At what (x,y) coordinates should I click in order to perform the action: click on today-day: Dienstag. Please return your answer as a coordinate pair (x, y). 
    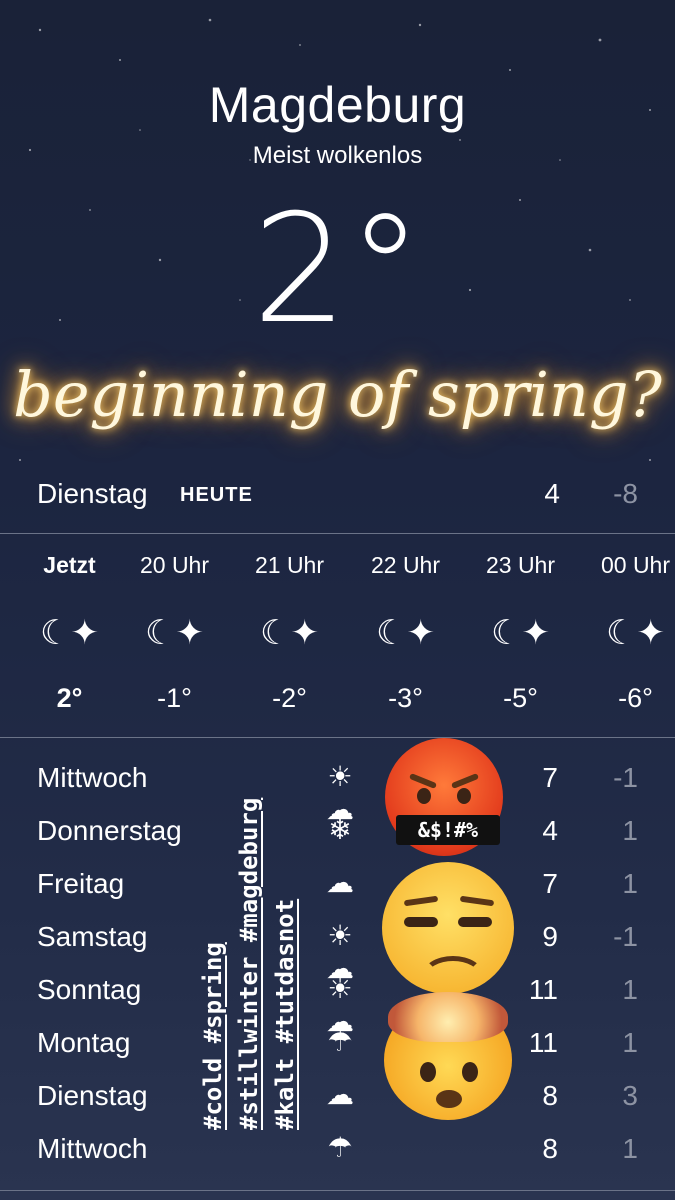
    Looking at the image, I should click on (92, 493).